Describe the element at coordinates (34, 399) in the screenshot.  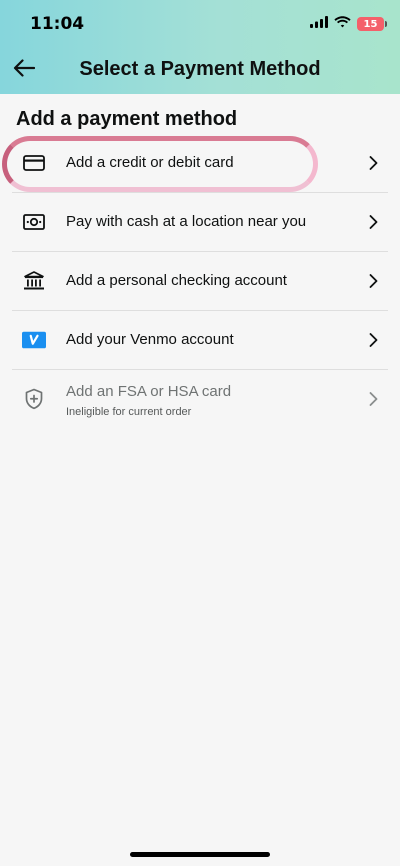
I see `shield-plus-icon` at that location.